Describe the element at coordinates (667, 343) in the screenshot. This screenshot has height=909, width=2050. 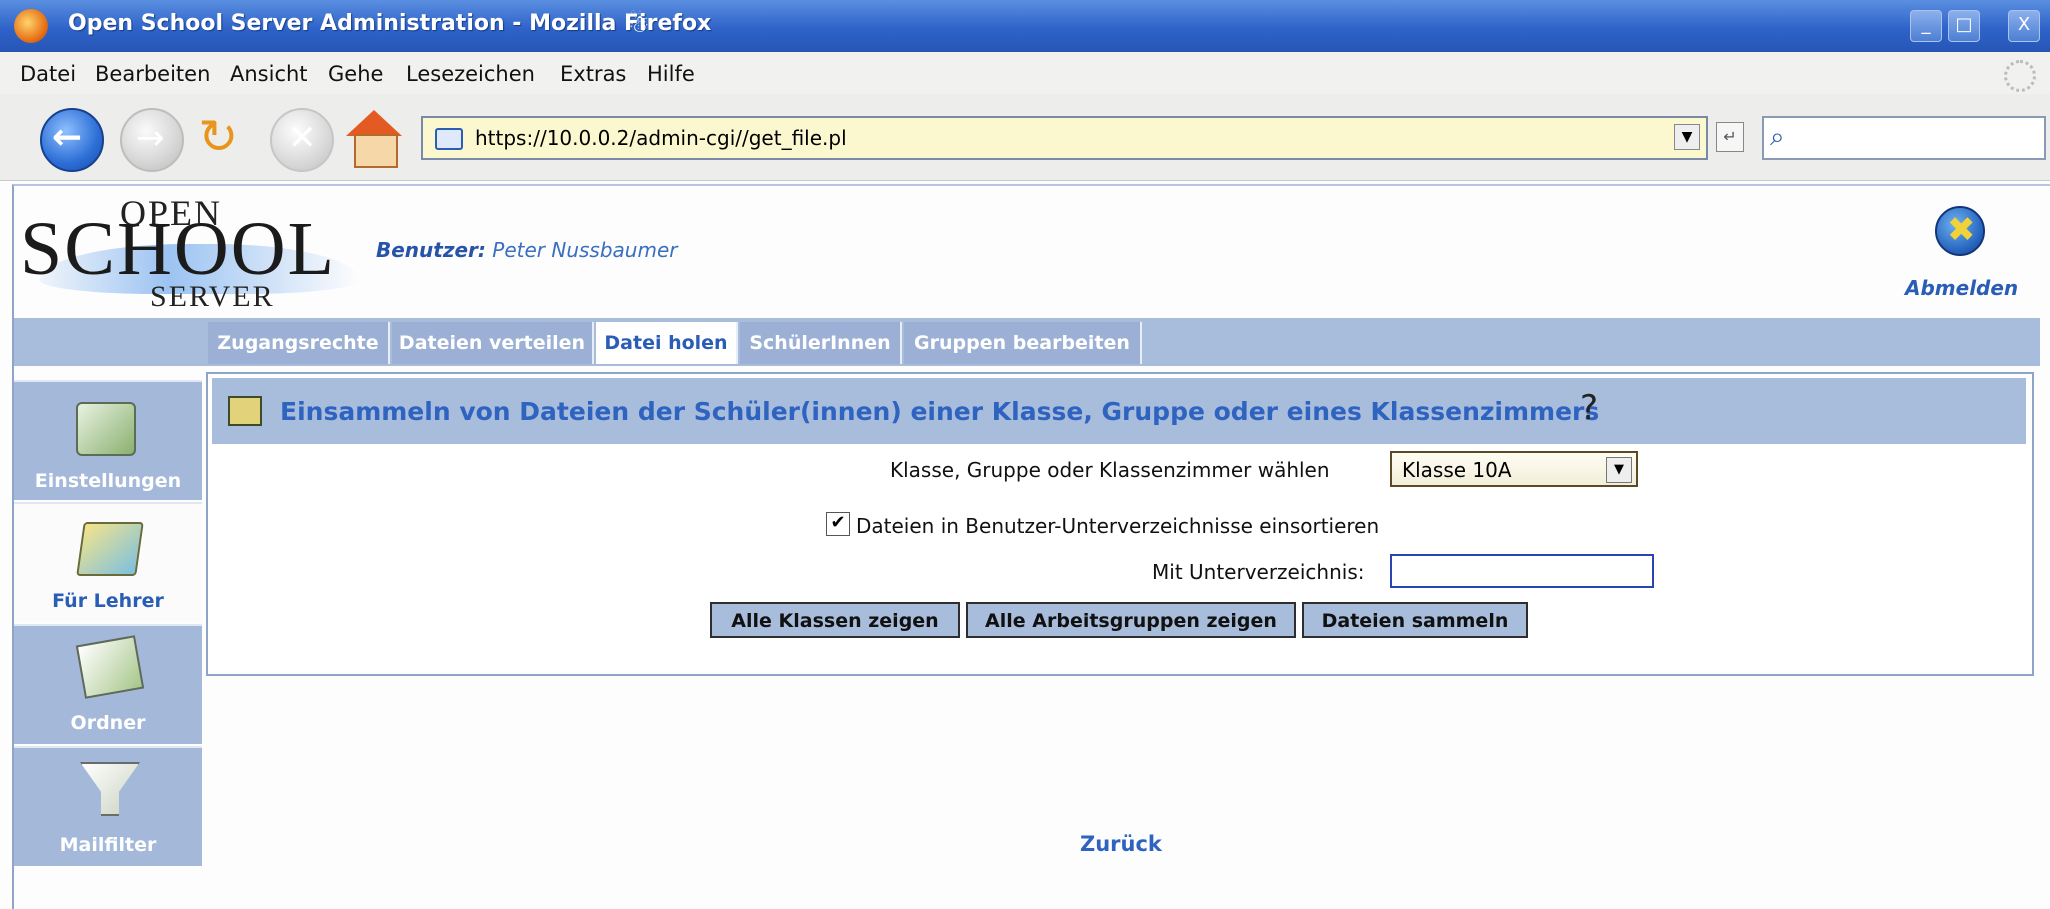
I see `tab-datei-holen: Datei holen` at that location.